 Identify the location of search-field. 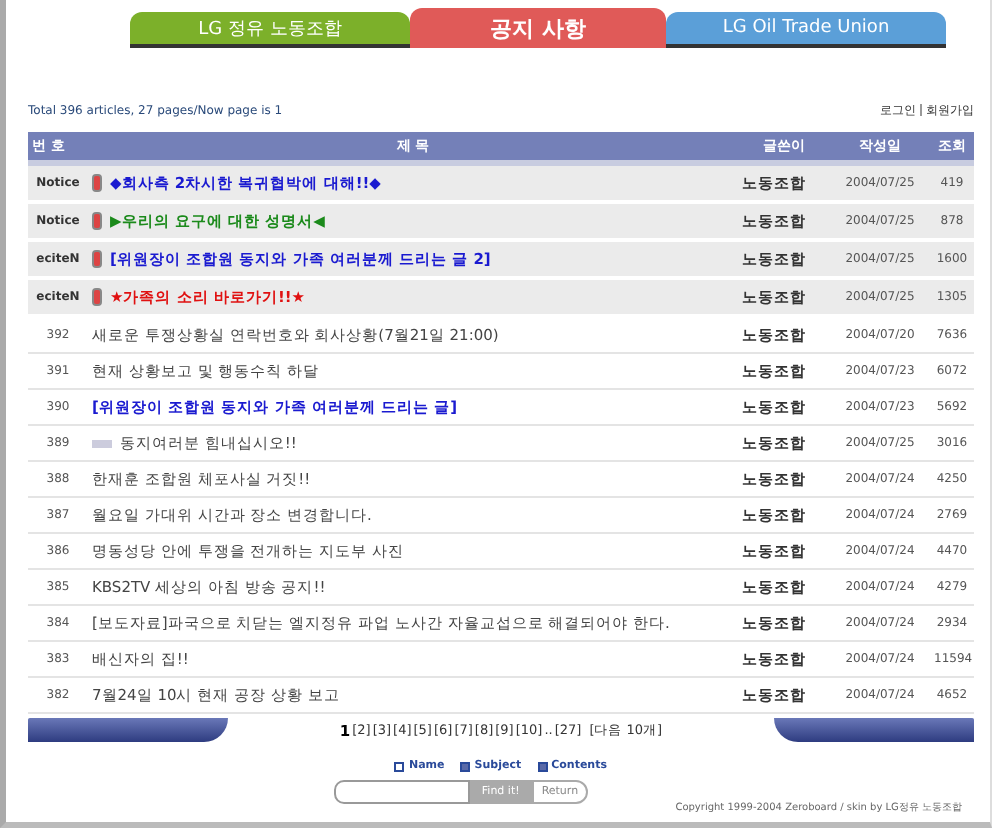
(401, 792).